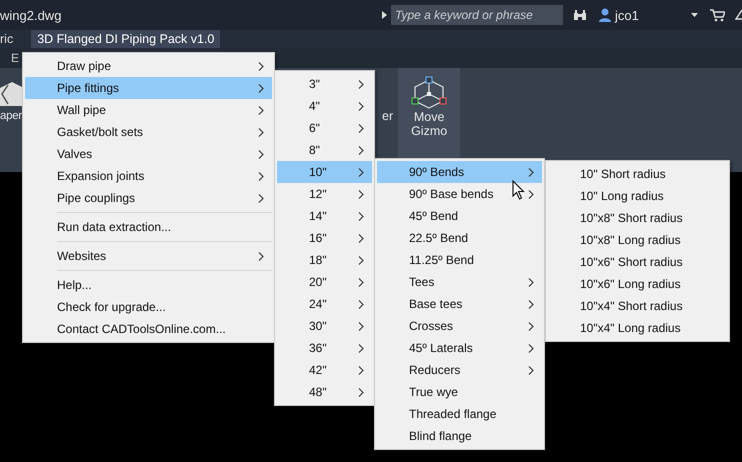 This screenshot has width=742, height=462. Describe the element at coordinates (324, 216) in the screenshot. I see `menu-item: 14"` at that location.